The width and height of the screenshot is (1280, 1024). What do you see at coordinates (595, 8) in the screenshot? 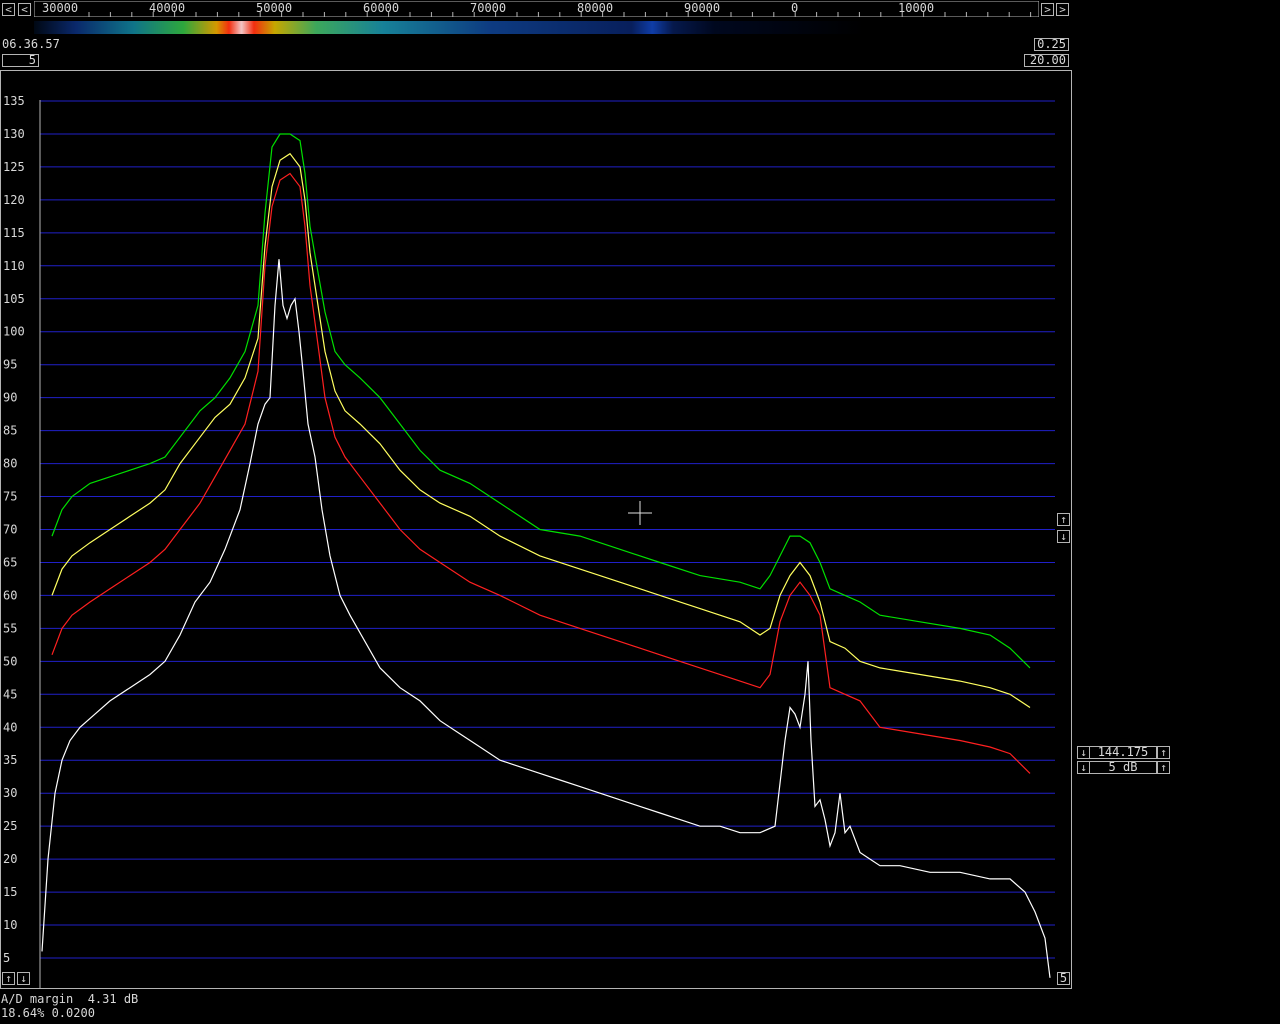
I see `freq-tick-label: 80000` at bounding box center [595, 8].